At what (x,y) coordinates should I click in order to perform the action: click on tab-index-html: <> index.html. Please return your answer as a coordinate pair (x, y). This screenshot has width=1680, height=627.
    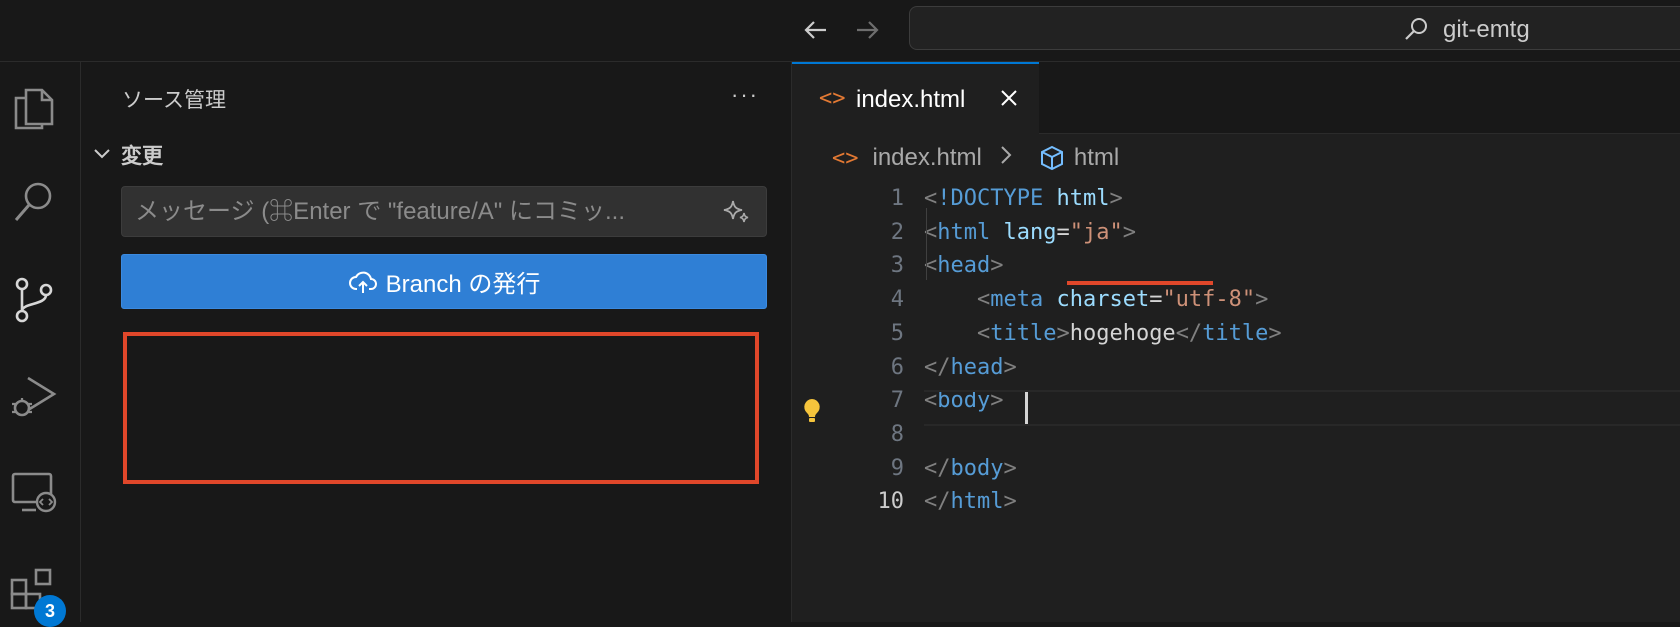
    Looking at the image, I should click on (915, 98).